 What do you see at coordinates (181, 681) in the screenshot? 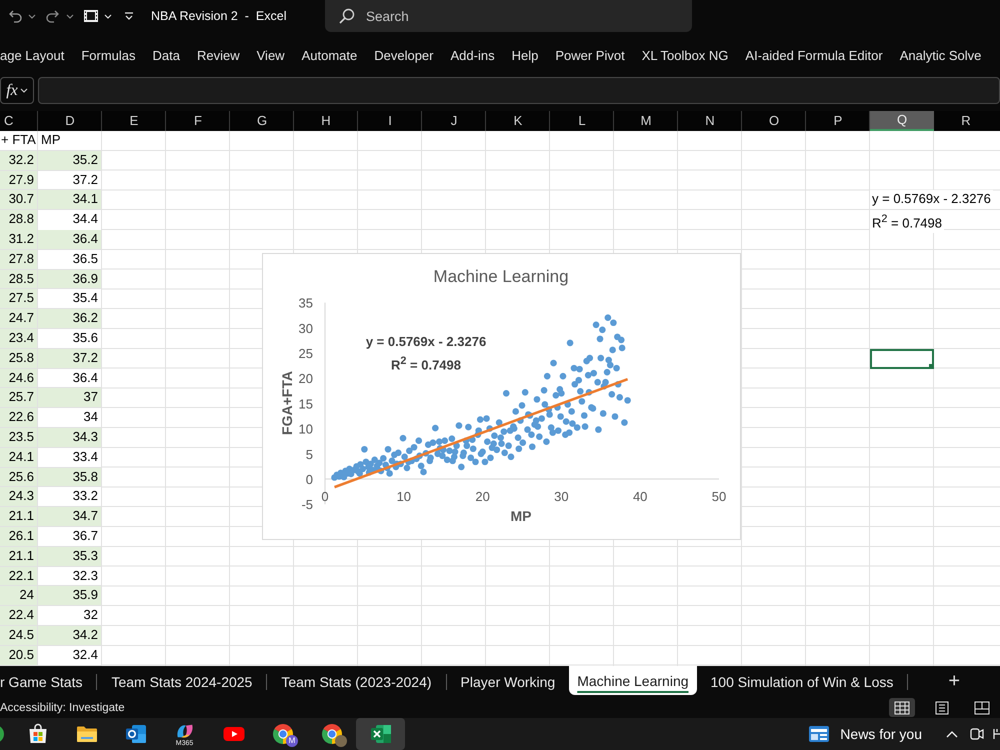
I see `sheet-tab: Team Stats 2024-2025` at bounding box center [181, 681].